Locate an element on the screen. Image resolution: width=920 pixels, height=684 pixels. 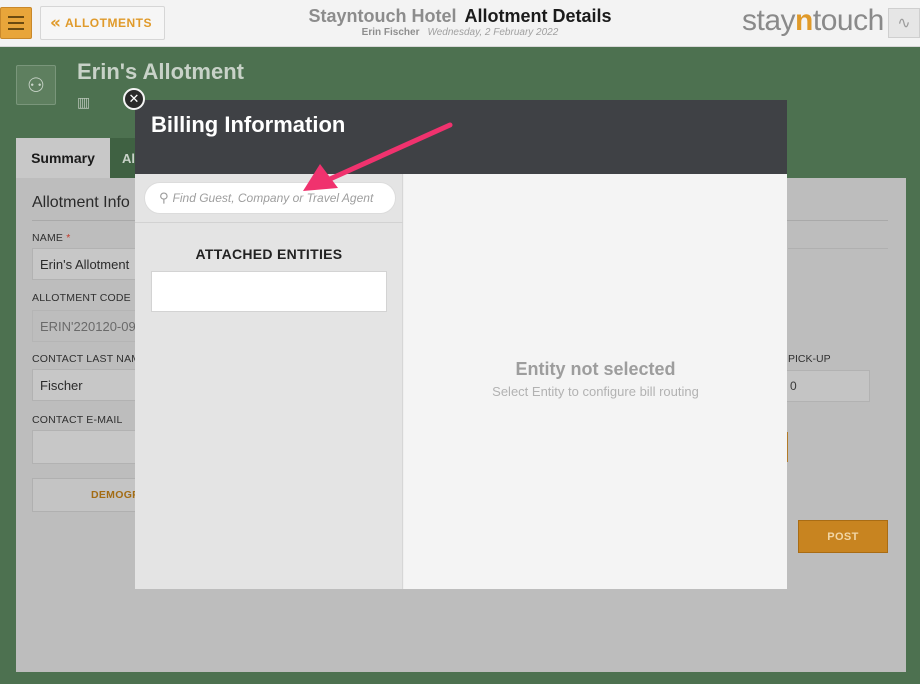
divider is located at coordinates (838, 248).